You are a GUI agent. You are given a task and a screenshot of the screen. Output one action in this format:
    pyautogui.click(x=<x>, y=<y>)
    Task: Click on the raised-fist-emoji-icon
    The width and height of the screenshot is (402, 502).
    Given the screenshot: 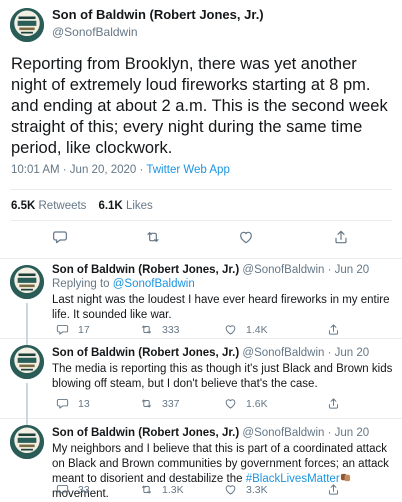 What is the action you would take?
    pyautogui.click(x=345, y=477)
    